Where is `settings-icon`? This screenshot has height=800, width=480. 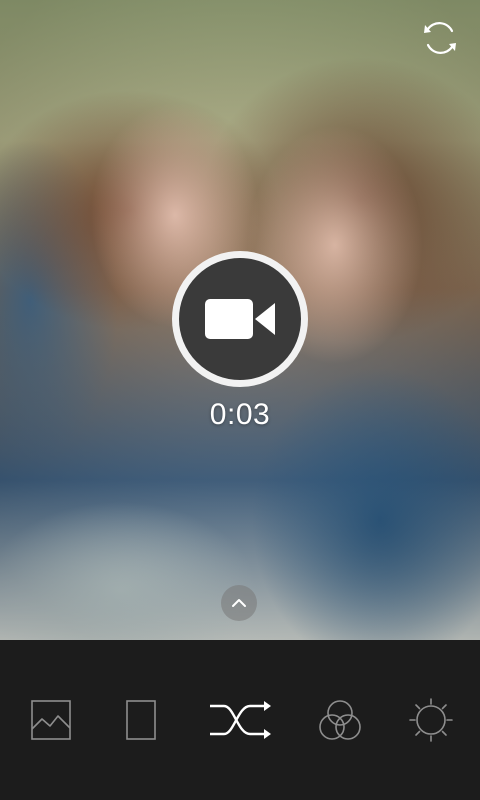 settings-icon is located at coordinates (431, 720).